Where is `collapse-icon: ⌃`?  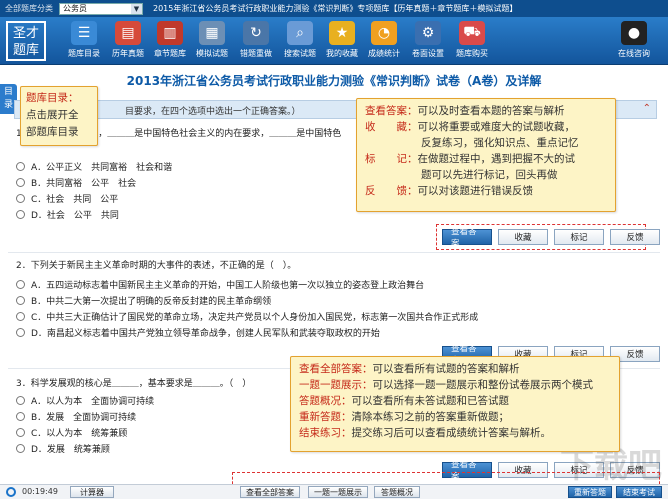 collapse-icon: ⌃ is located at coordinates (647, 108).